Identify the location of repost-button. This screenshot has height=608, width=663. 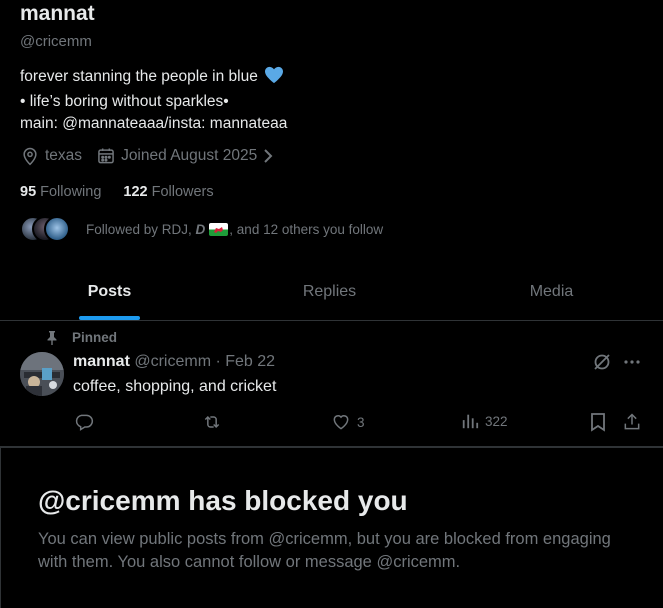
(212, 422).